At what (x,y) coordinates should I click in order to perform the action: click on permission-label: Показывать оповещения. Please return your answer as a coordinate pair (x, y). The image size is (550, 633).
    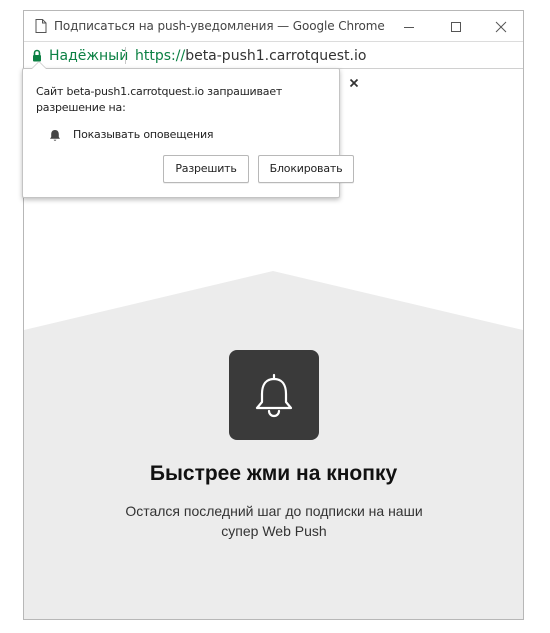
    Looking at the image, I should click on (143, 134).